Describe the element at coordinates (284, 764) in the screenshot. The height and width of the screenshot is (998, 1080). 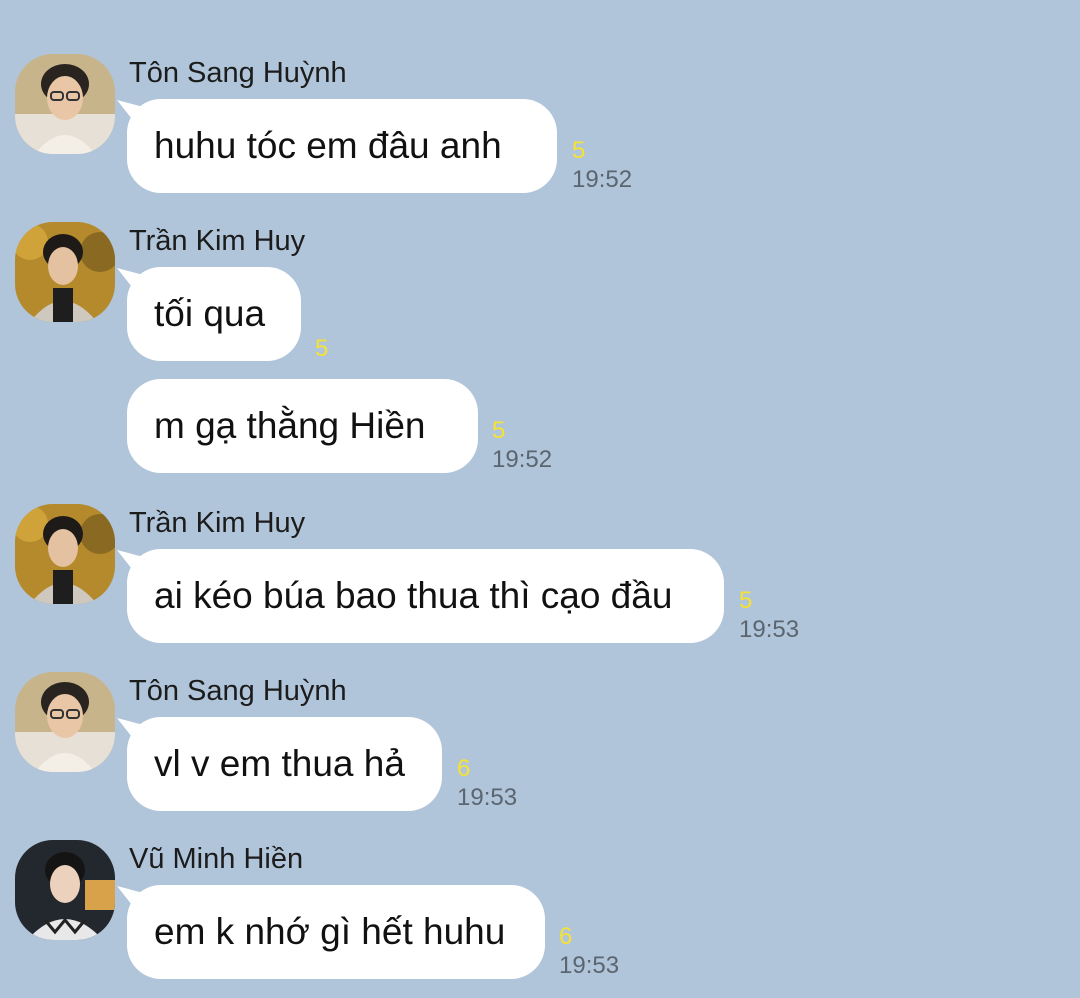
I see `message-bubble: vl v em thua hả` at that location.